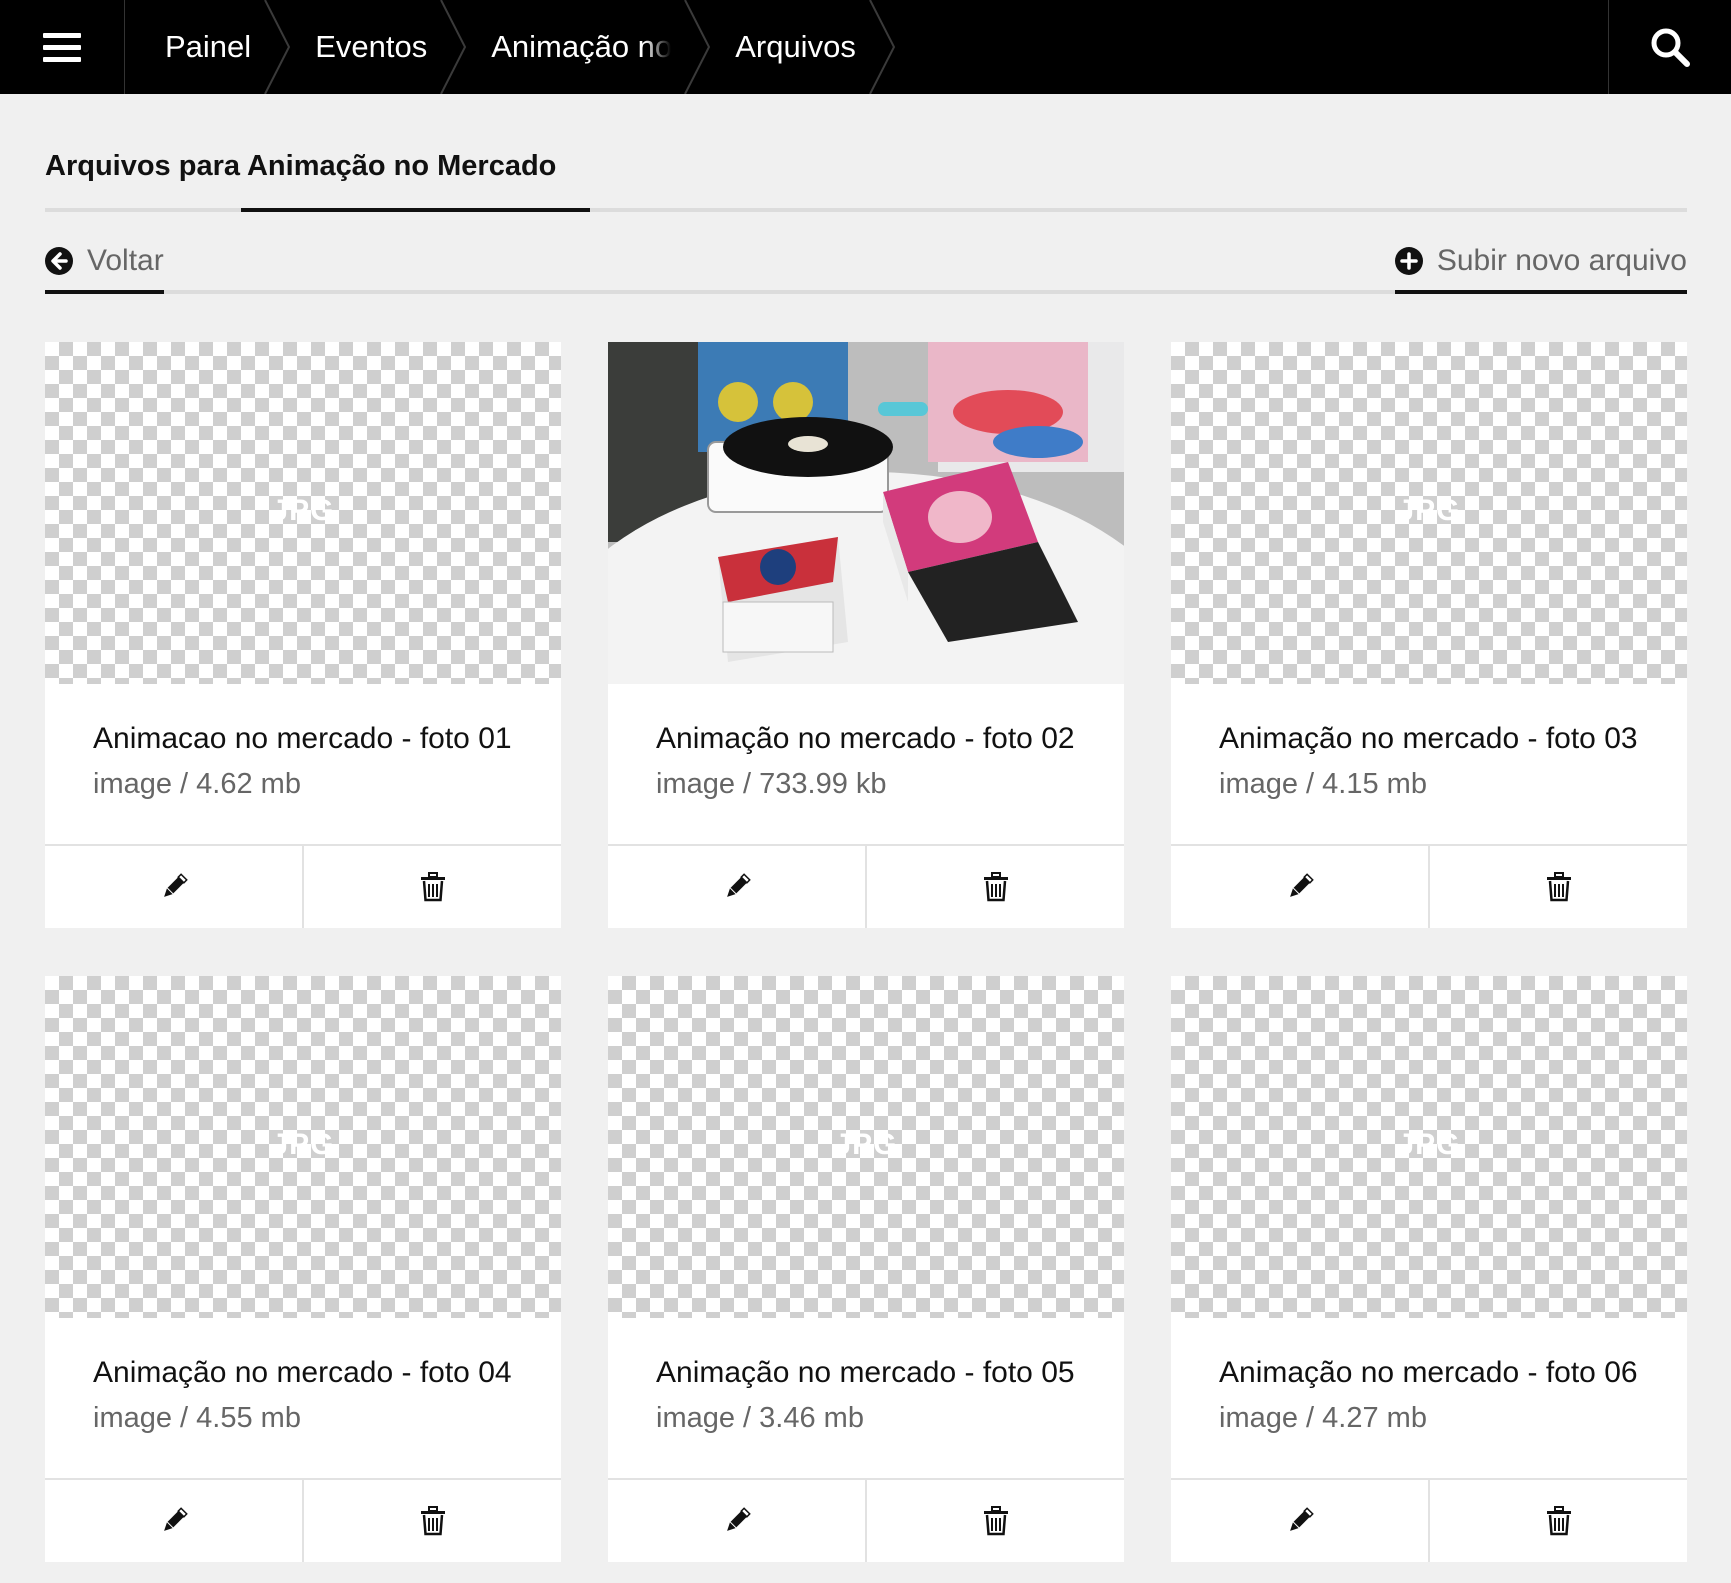 The width and height of the screenshot is (1731, 1583). What do you see at coordinates (1323, 784) in the screenshot?
I see `file-meta: image / 4.15 mb` at bounding box center [1323, 784].